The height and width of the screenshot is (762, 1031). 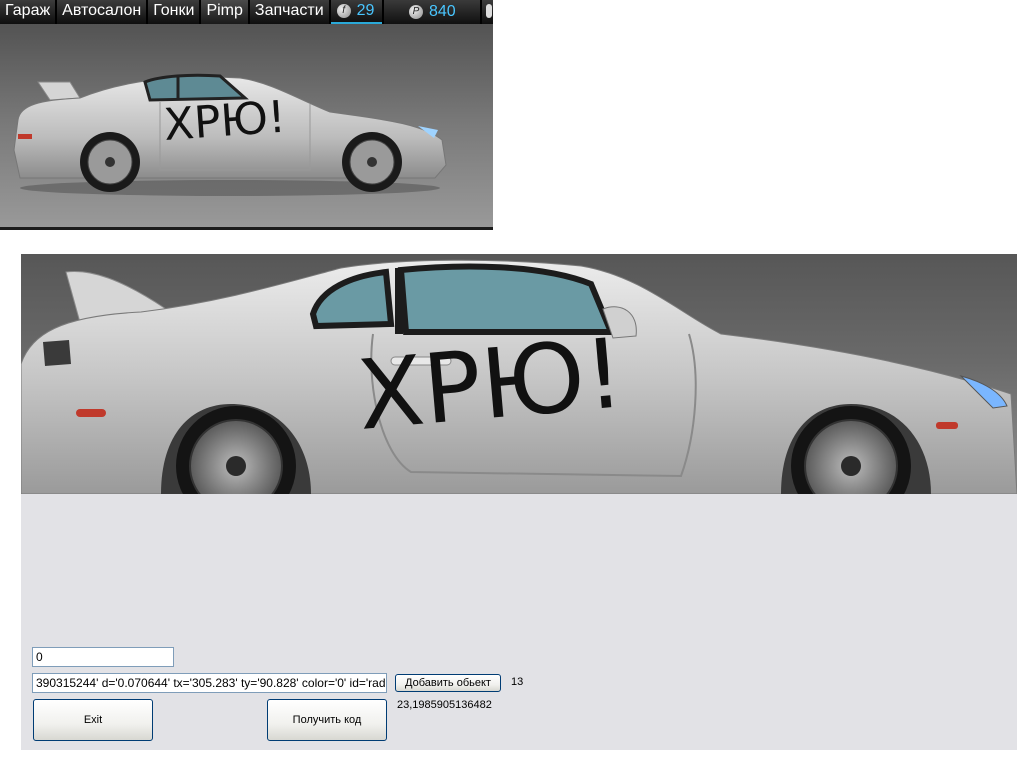 I want to click on car-graffiti-small: ХРЮ!, so click(x=224, y=121).